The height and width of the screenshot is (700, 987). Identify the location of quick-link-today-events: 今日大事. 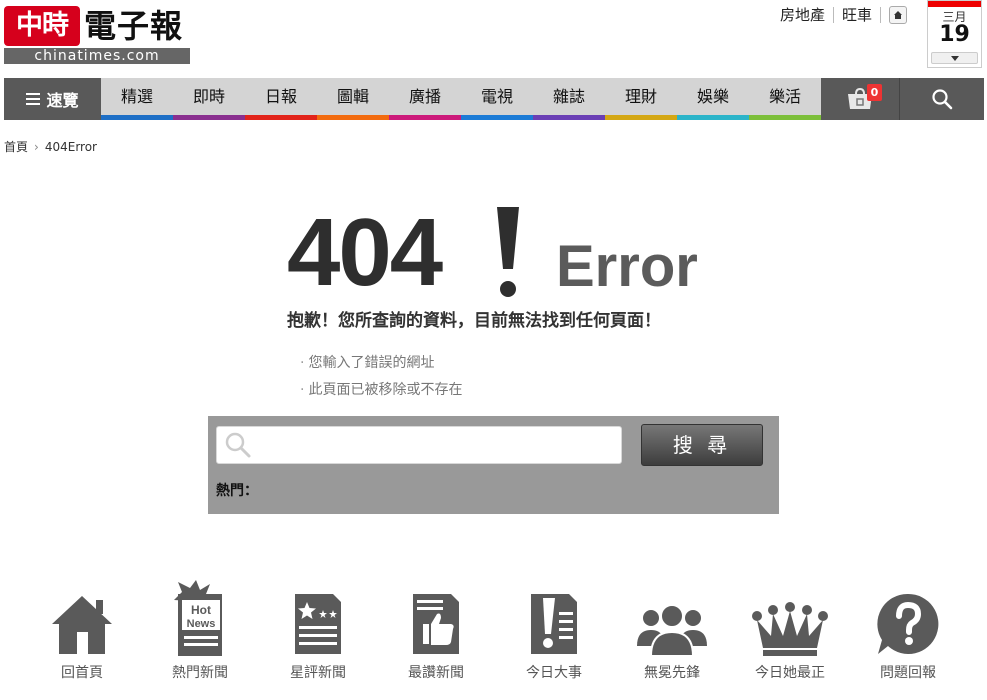
(554, 631).